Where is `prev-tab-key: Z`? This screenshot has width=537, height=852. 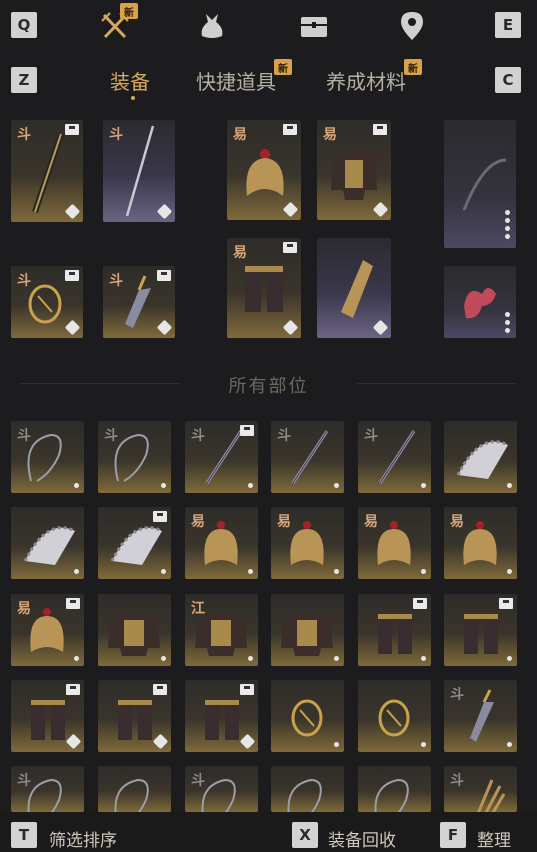
prev-tab-key: Z is located at coordinates (24, 80).